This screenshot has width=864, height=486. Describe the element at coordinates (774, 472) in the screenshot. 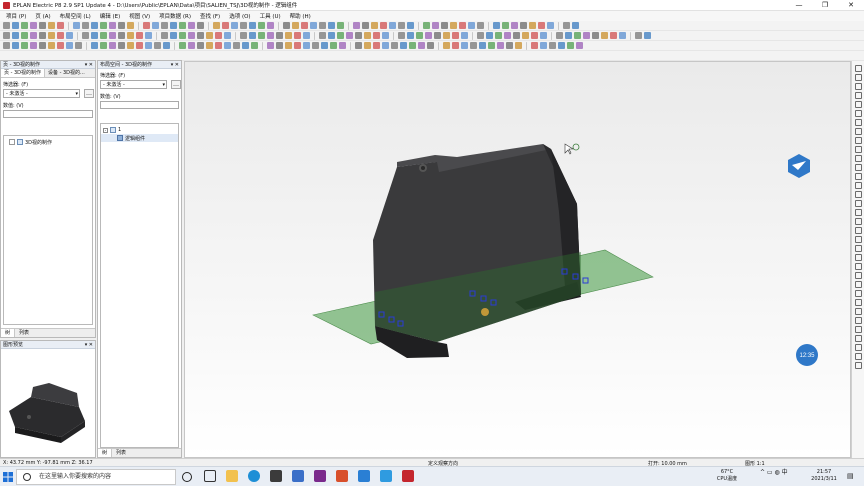

I see `tray-icons: ^ ▭ ◍ 中` at that location.